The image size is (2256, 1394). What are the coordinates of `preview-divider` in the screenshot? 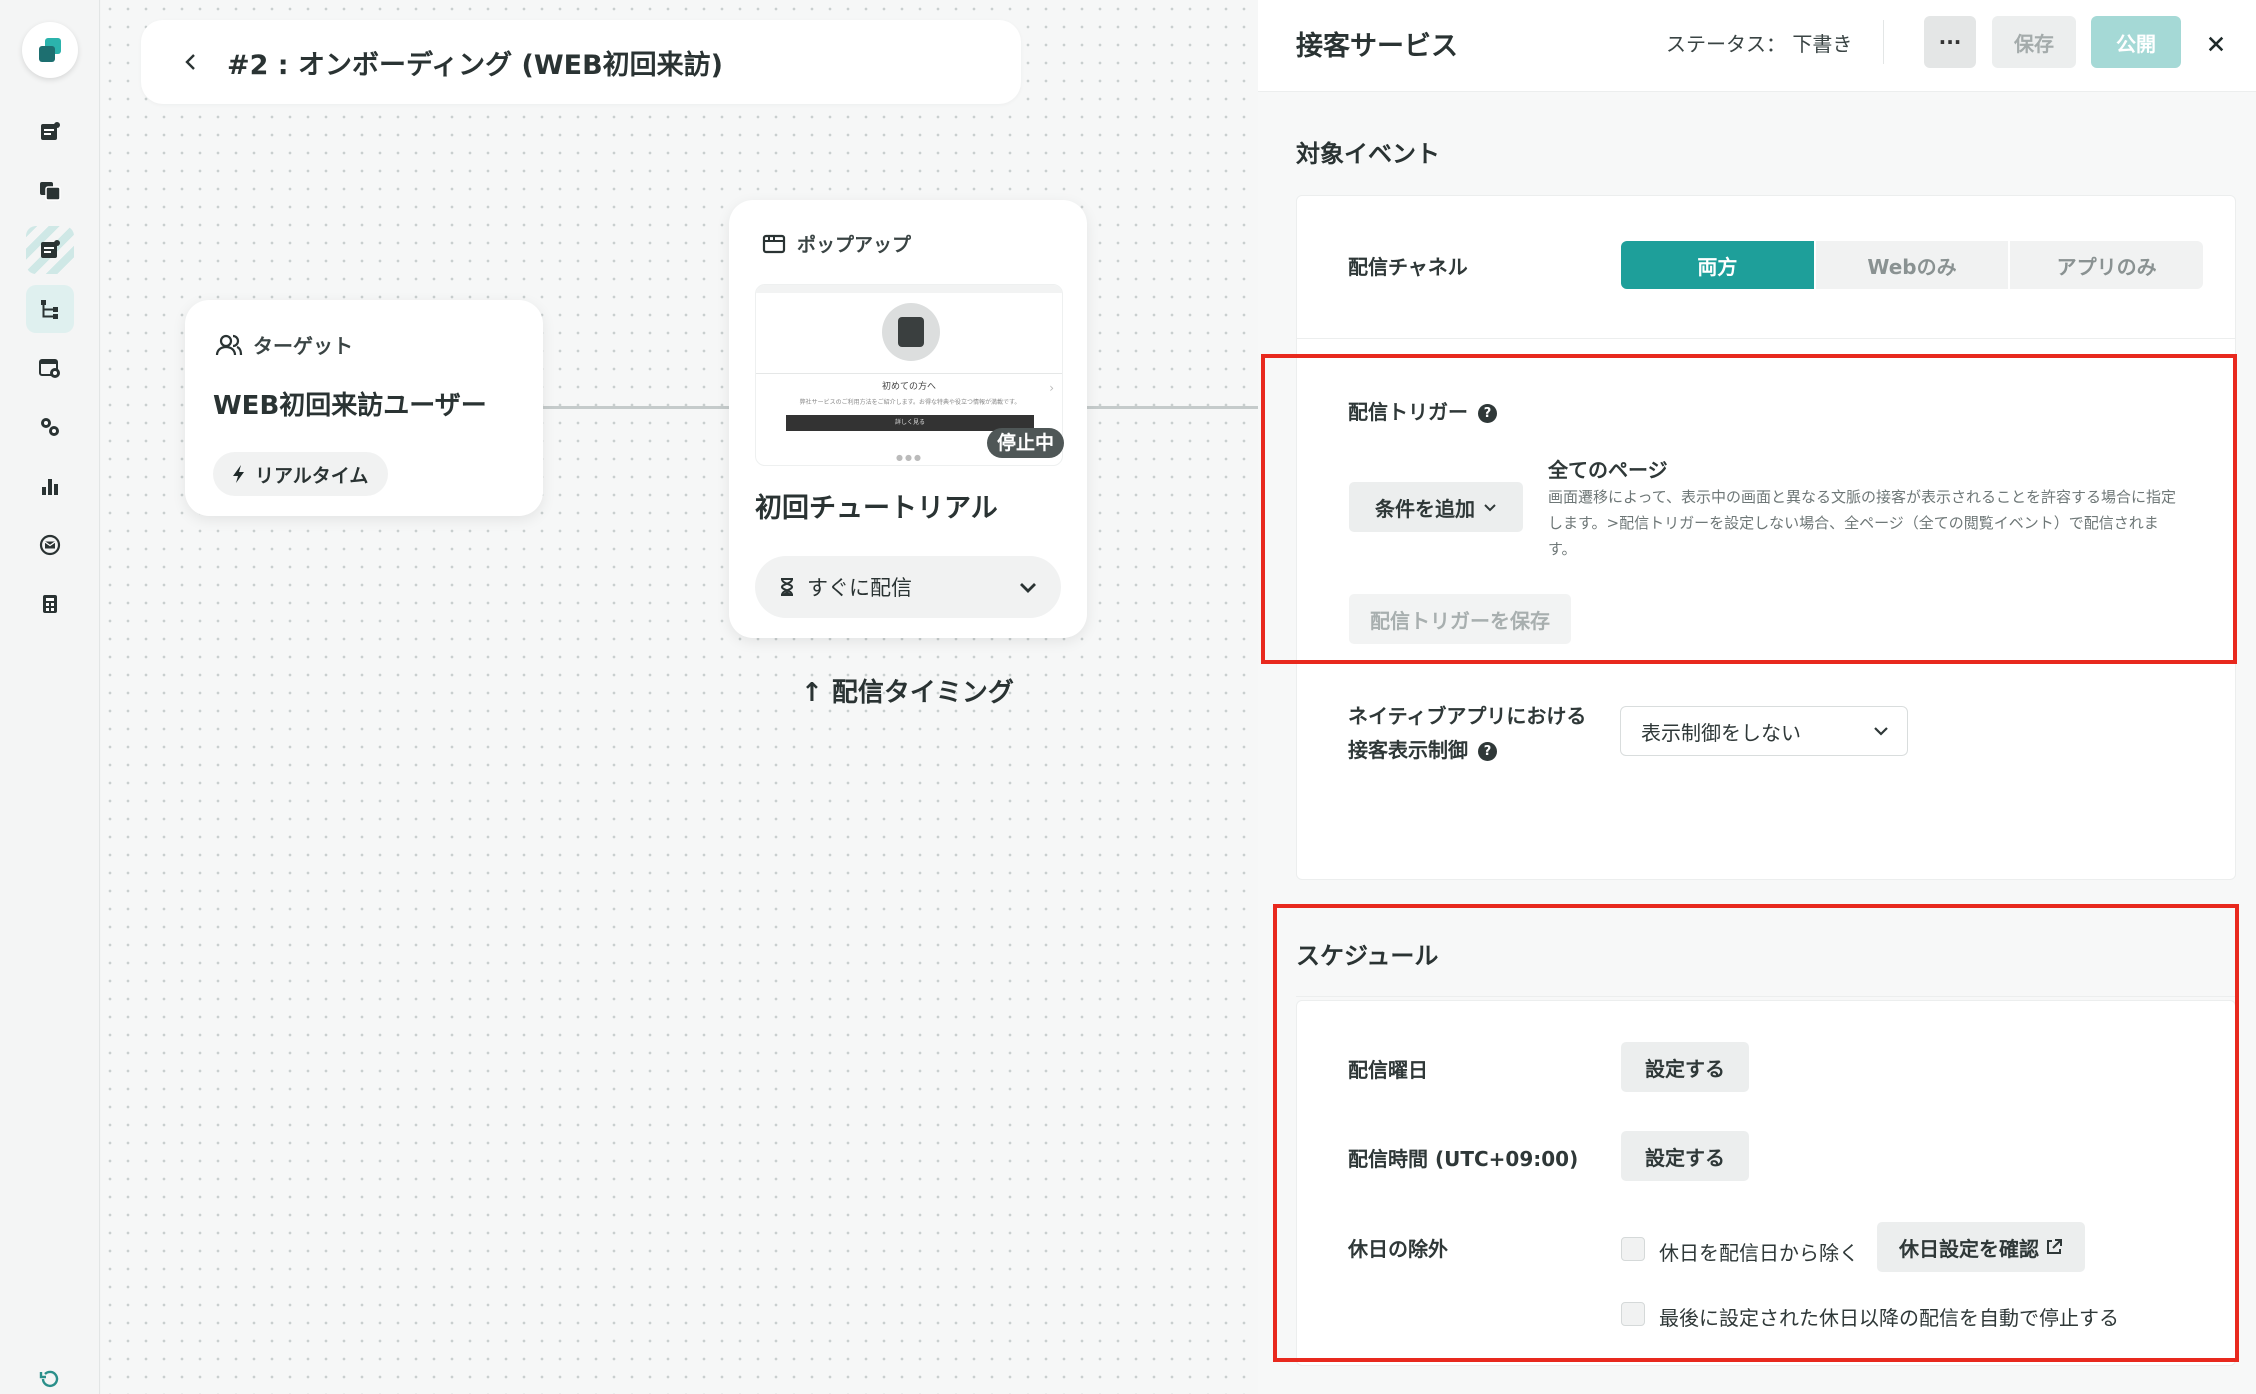 It's located at (909, 373).